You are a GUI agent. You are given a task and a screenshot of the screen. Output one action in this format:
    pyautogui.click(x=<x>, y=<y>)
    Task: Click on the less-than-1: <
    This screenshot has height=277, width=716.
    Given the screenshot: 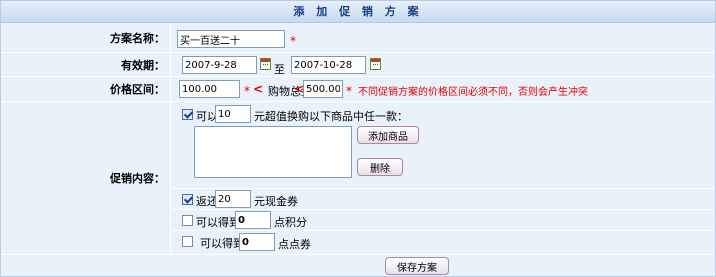 What is the action you would take?
    pyautogui.click(x=258, y=89)
    